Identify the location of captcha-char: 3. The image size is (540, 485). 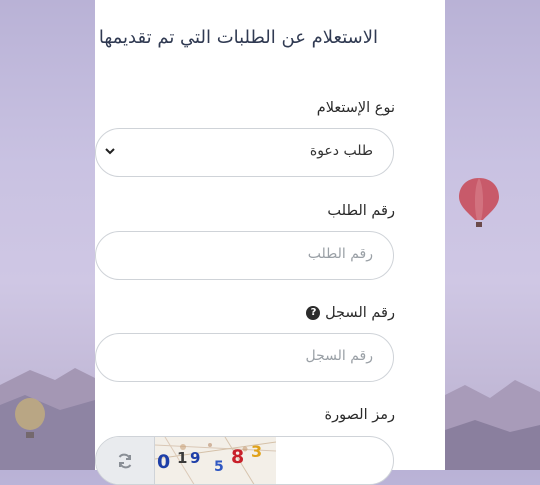
(256, 451).